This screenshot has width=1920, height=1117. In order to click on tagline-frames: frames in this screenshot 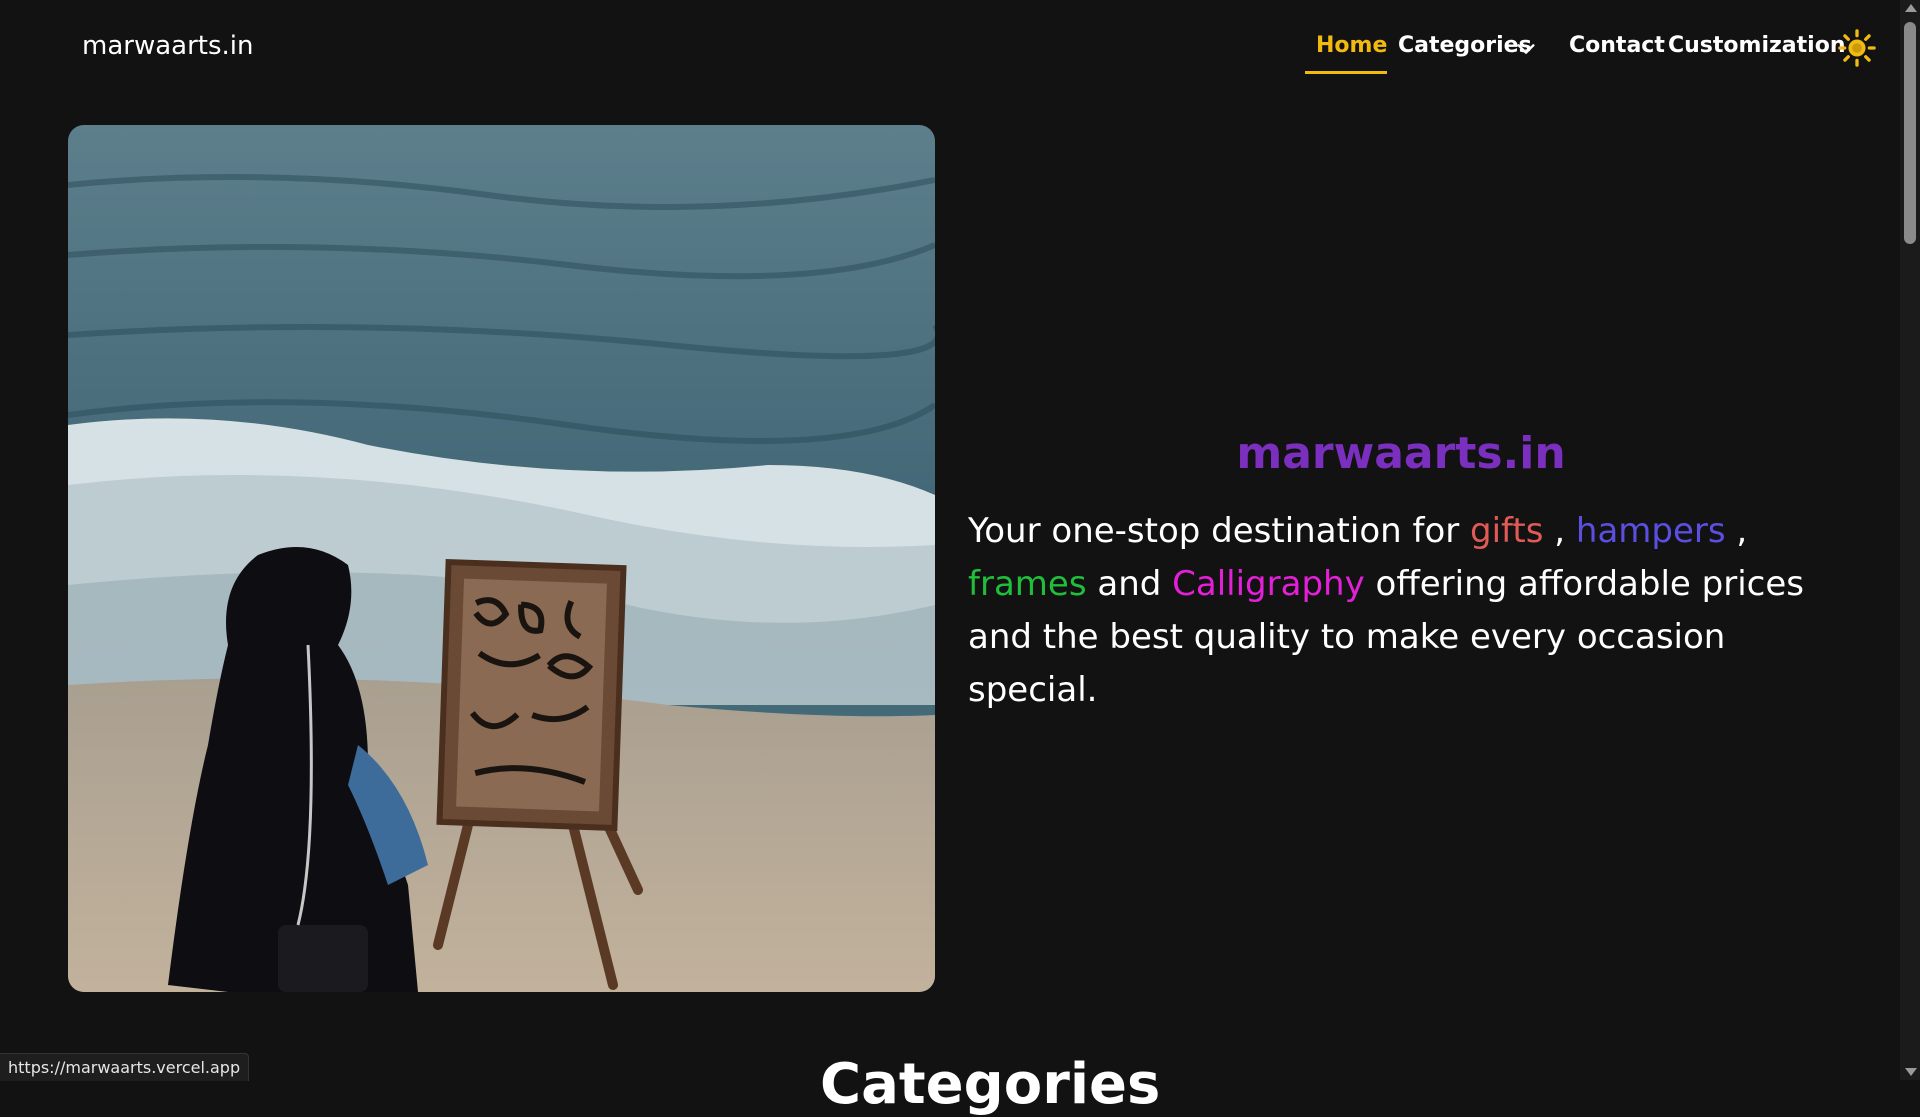, I will do `click(1027, 584)`.